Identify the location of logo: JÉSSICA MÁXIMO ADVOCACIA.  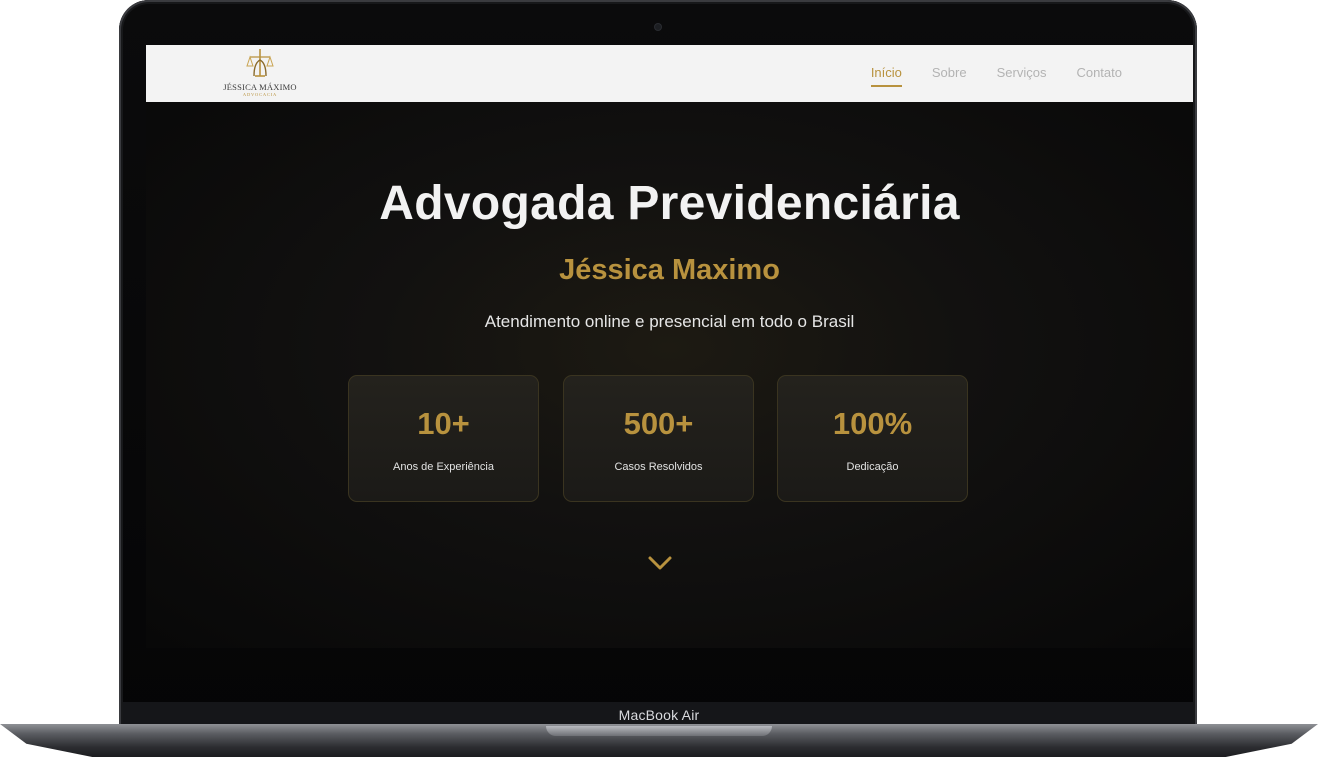
(260, 74).